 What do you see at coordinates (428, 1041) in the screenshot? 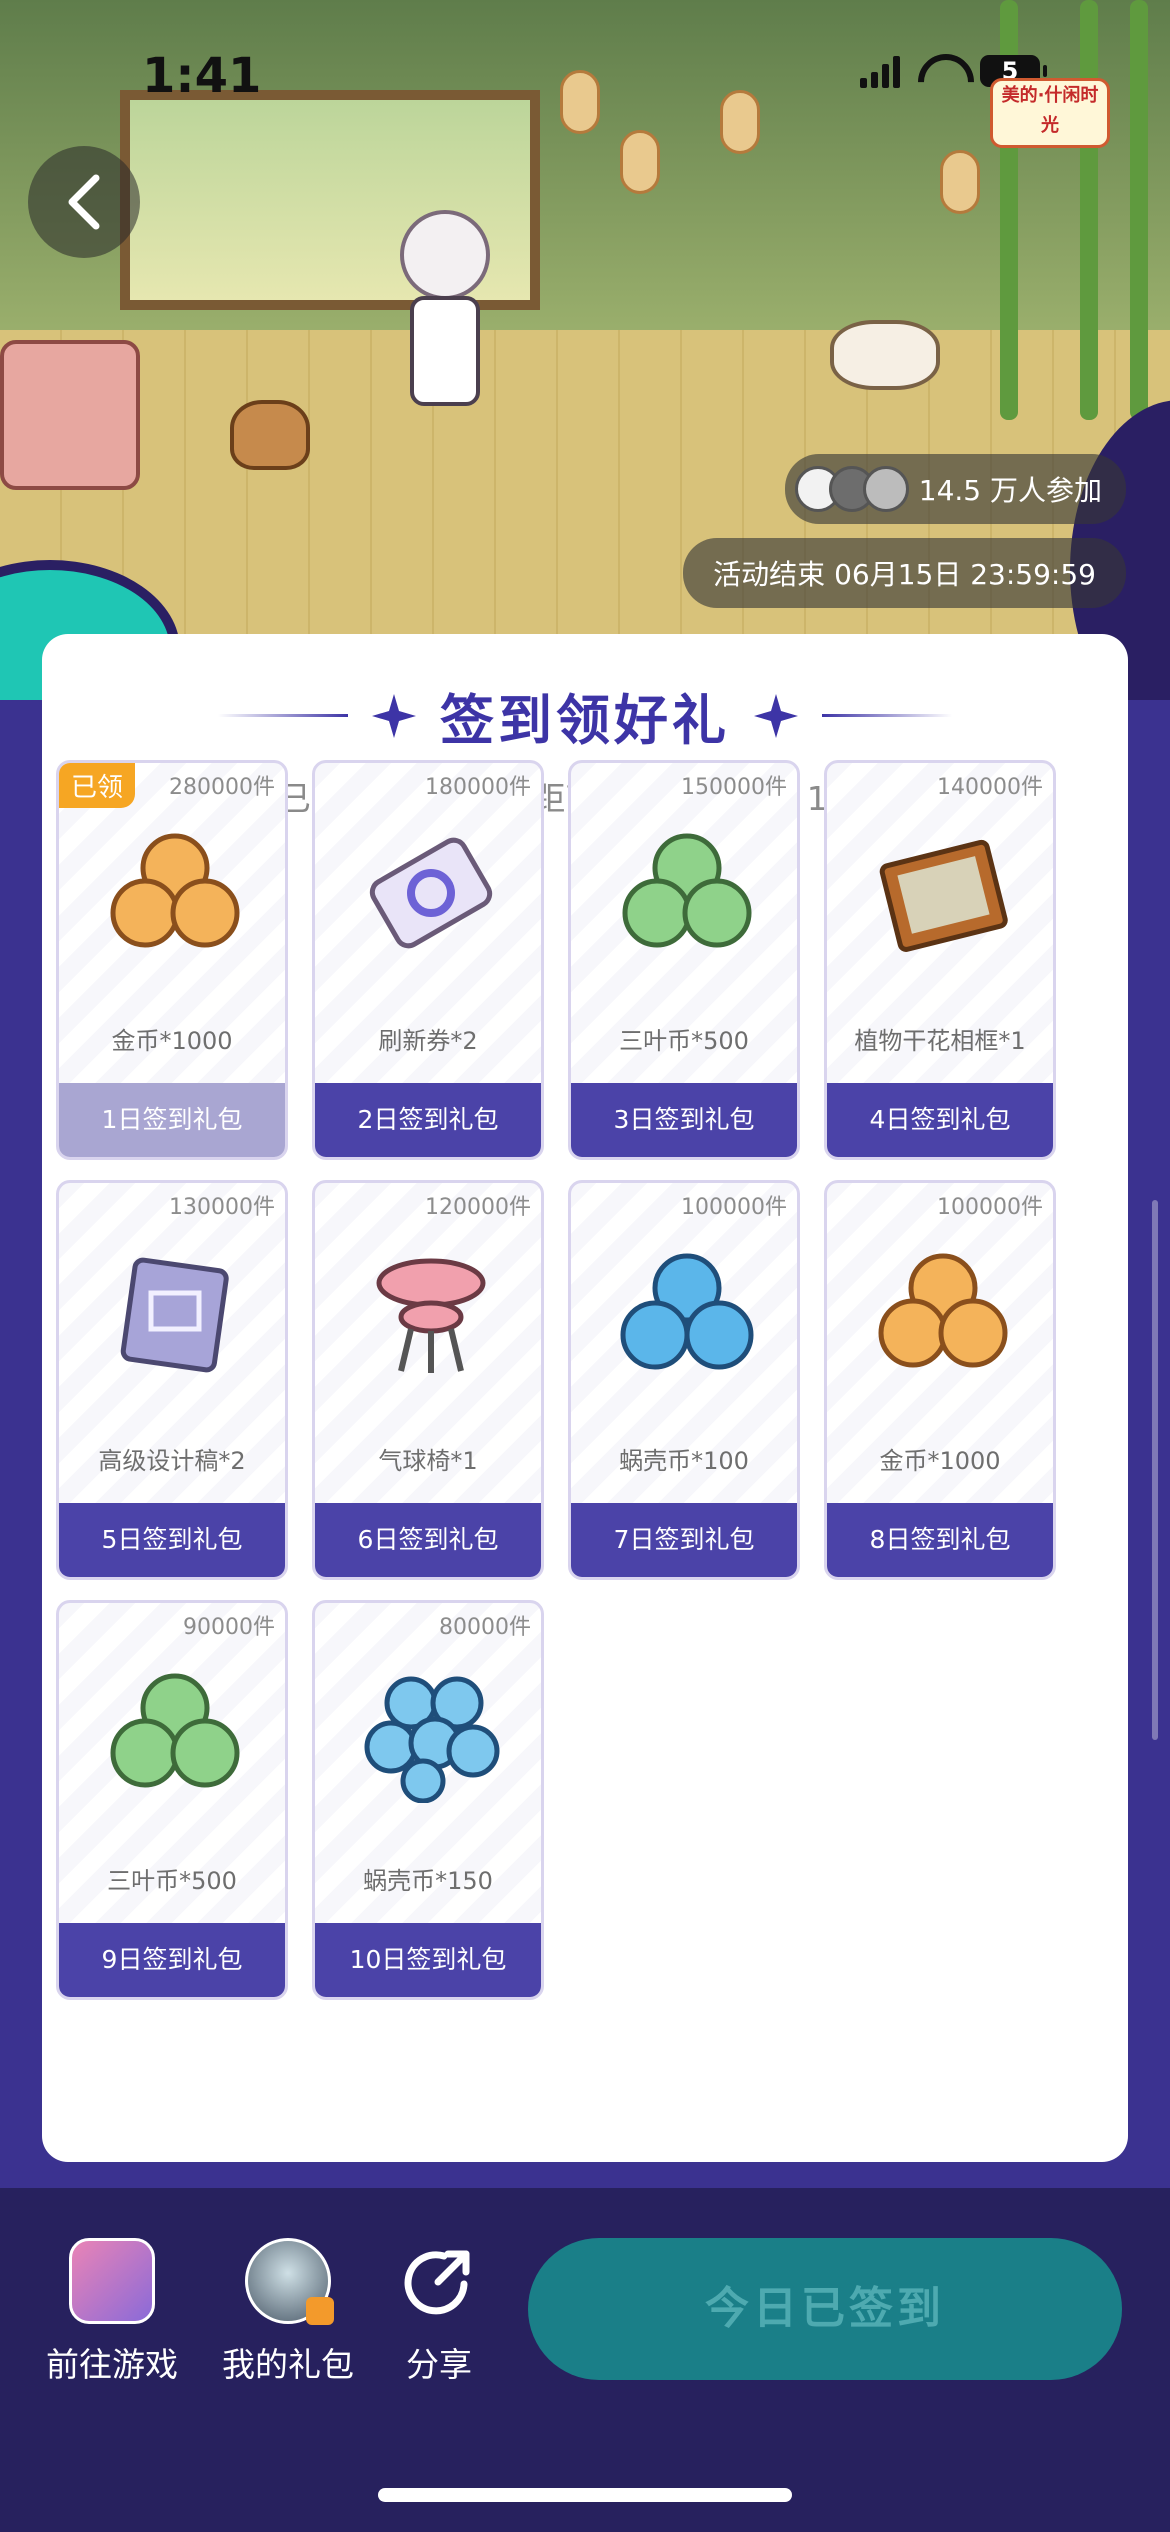
I see `gift-name: 刷新券*2` at bounding box center [428, 1041].